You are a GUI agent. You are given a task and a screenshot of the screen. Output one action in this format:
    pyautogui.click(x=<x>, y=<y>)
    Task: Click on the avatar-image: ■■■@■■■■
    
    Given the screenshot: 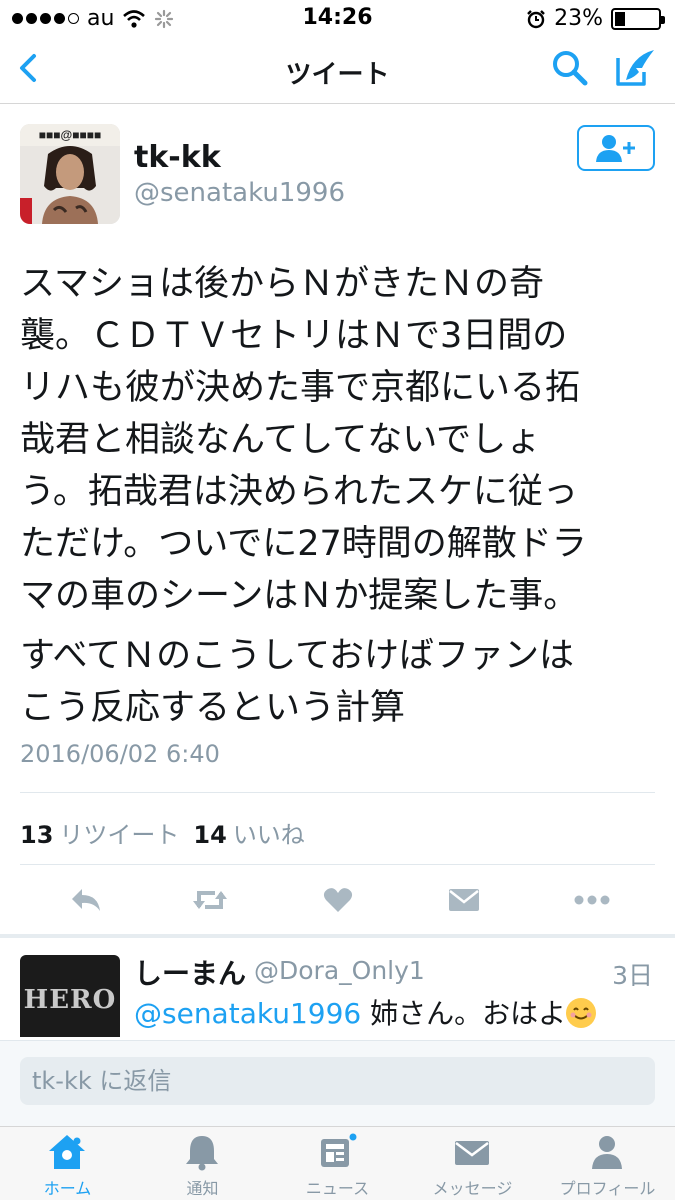 What is the action you would take?
    pyautogui.click(x=70, y=174)
    